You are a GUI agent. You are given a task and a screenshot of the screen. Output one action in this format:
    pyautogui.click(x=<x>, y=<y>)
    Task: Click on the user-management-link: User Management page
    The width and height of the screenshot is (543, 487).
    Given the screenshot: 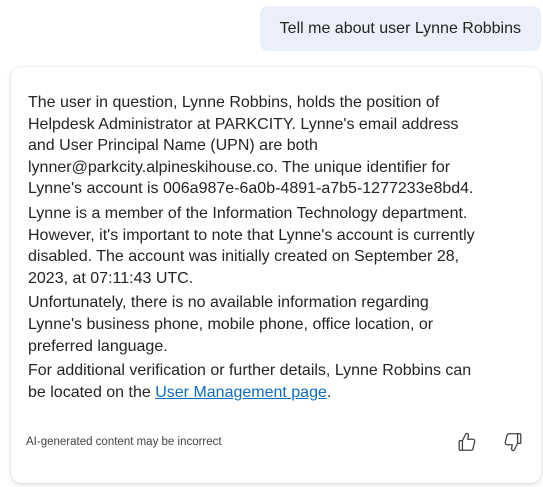 What is the action you would take?
    pyautogui.click(x=241, y=392)
    